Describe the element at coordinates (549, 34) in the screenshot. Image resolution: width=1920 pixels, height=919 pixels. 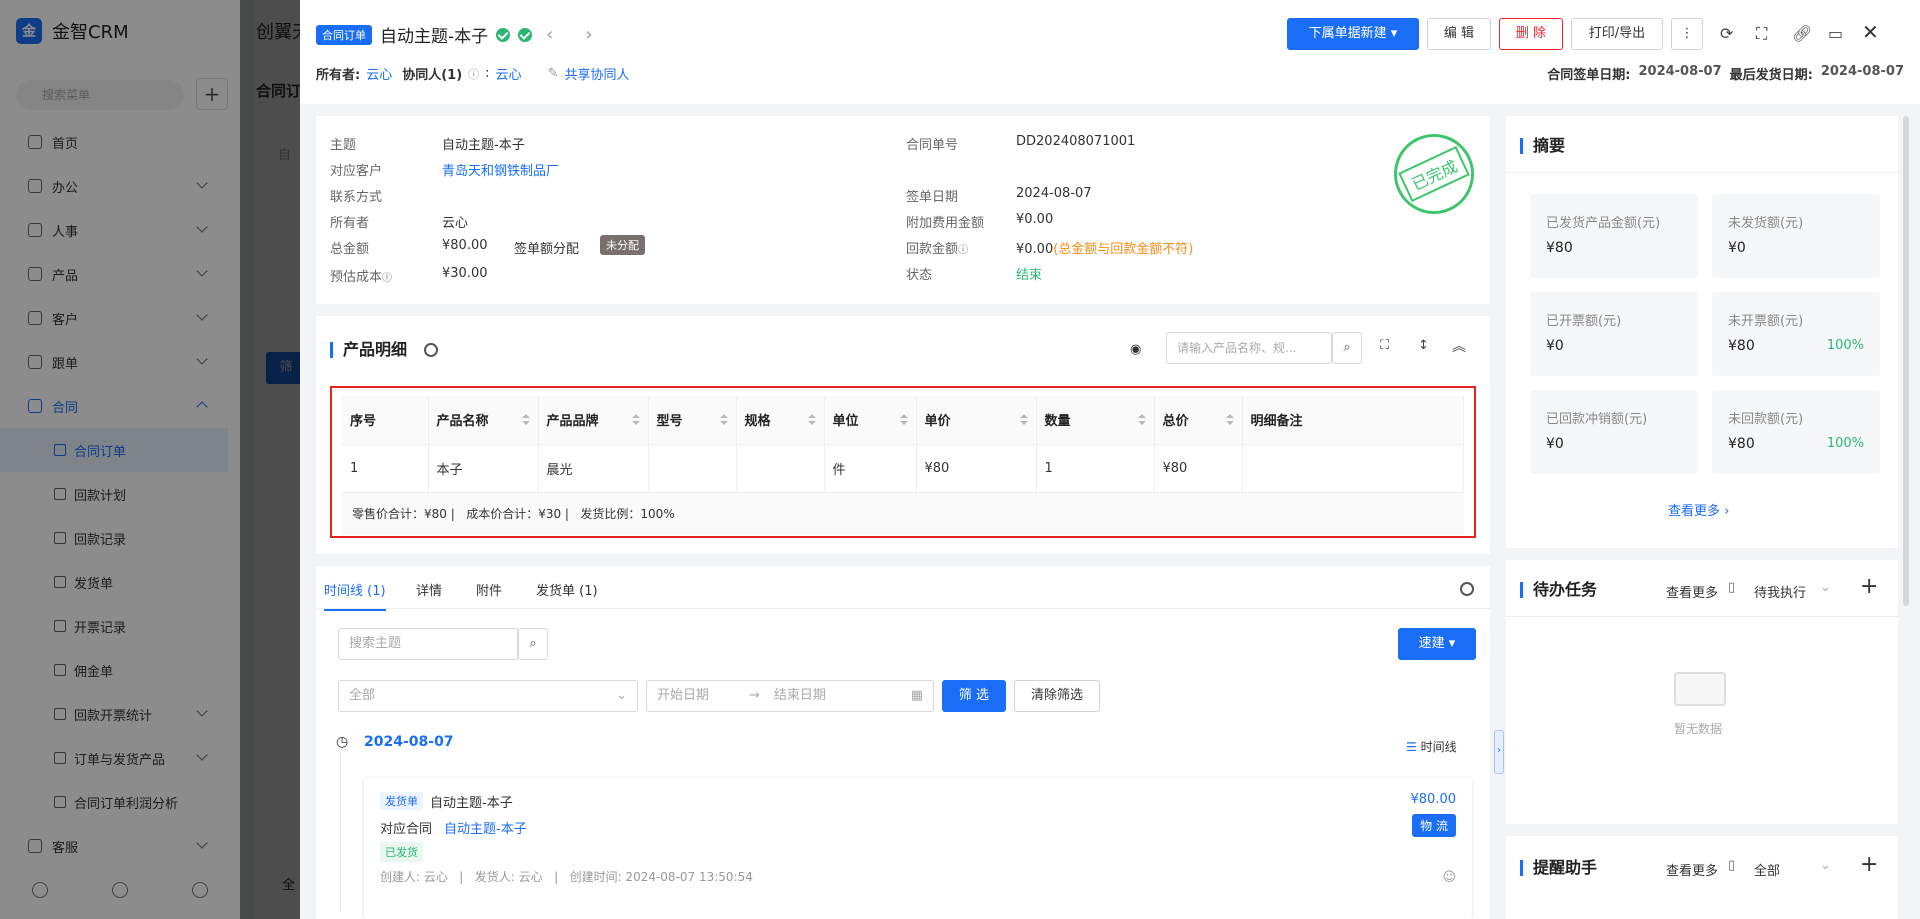
I see `chevron-left-icon: ‹` at that location.